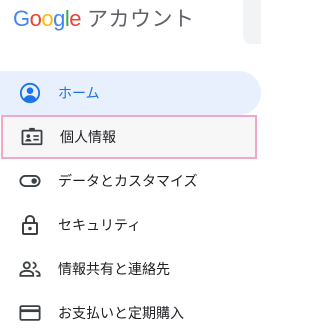 The width and height of the screenshot is (320, 335). Describe the element at coordinates (30, 269) in the screenshot. I see `people-icon` at that location.